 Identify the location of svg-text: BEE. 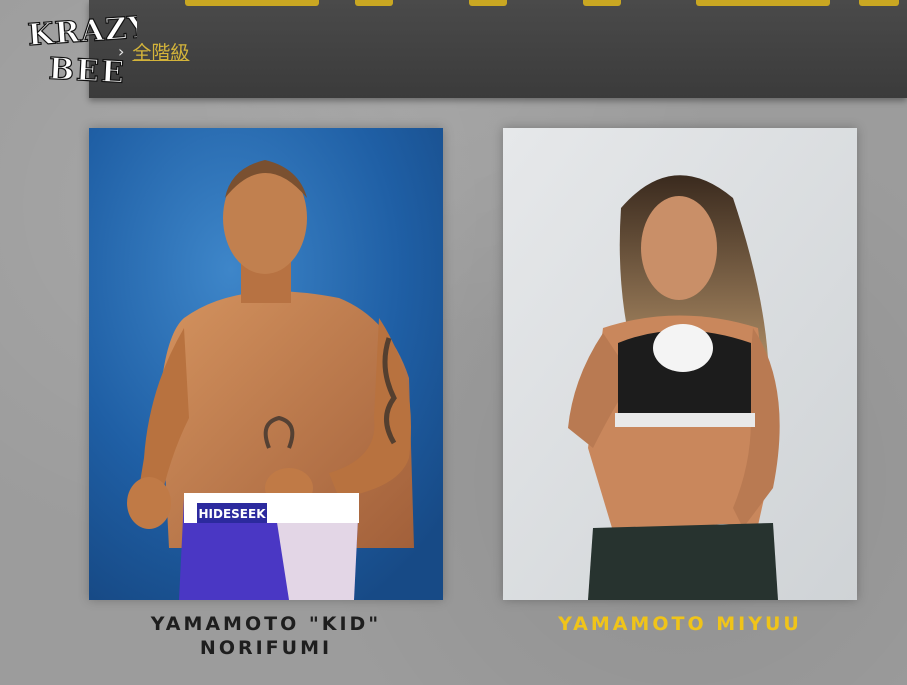
(87, 69).